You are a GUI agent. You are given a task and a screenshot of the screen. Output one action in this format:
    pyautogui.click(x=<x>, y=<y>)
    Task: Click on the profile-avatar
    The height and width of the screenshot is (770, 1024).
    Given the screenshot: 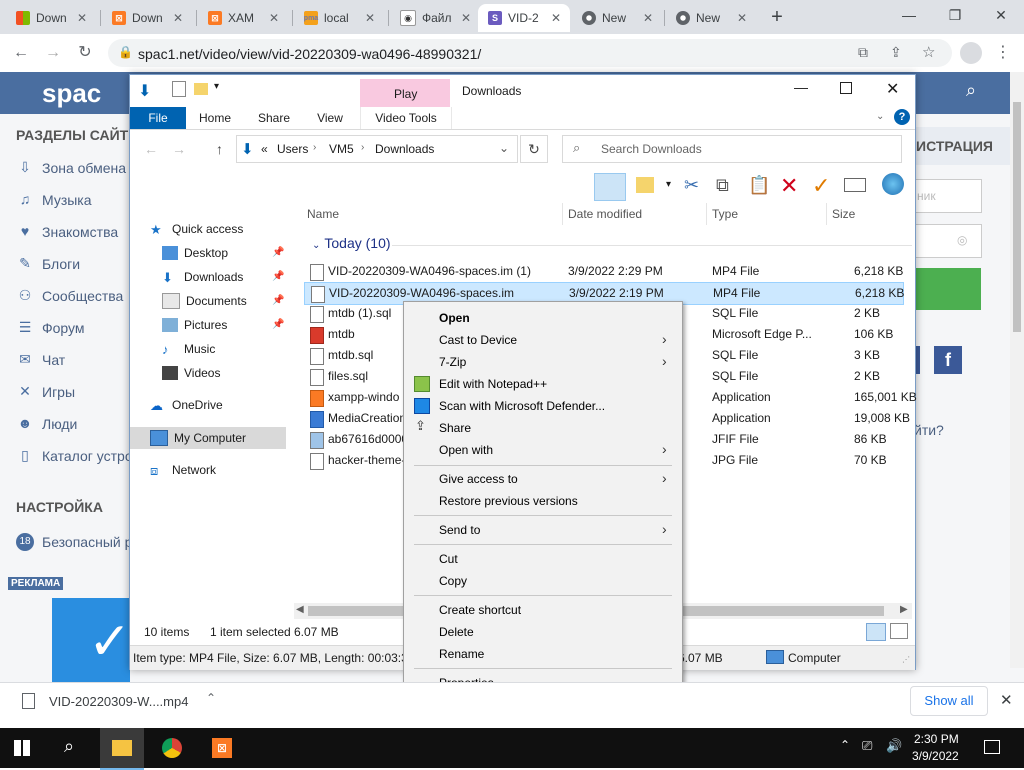 What is the action you would take?
    pyautogui.click(x=971, y=53)
    